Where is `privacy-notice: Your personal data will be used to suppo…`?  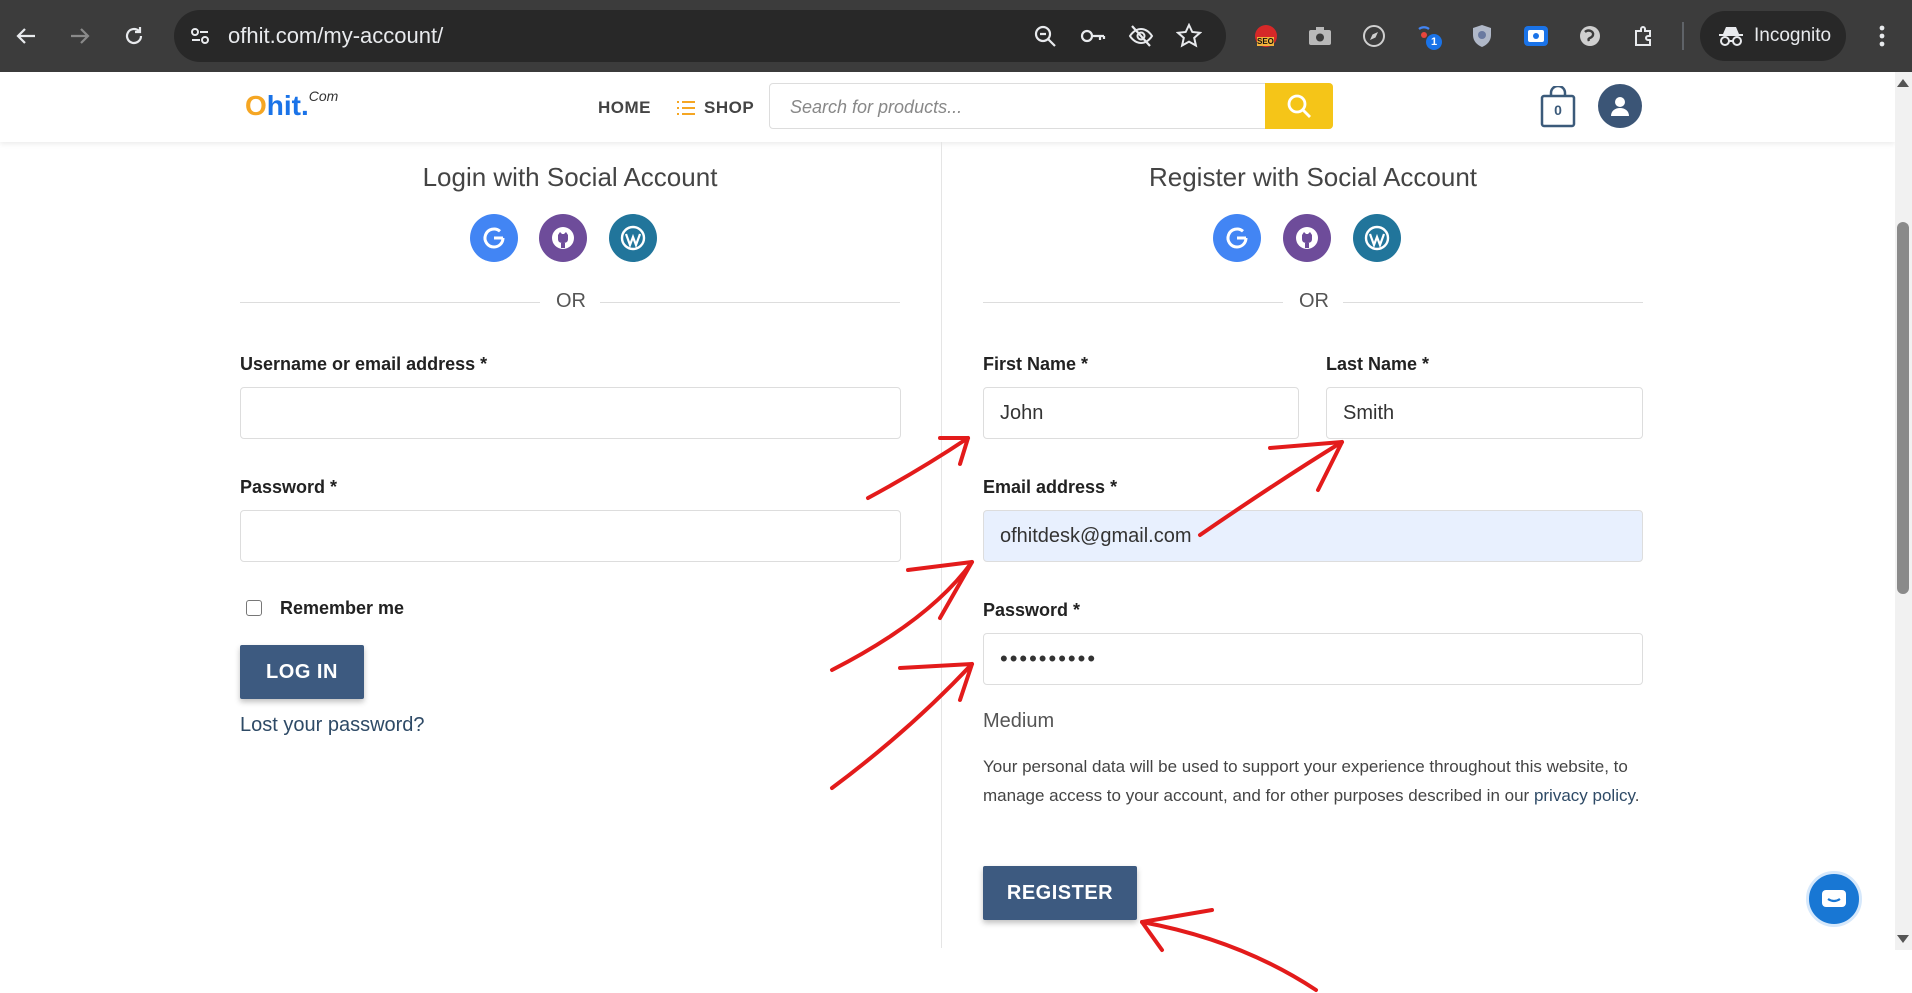
privacy-notice: Your personal data will be used to suppo… is located at coordinates (1318, 781).